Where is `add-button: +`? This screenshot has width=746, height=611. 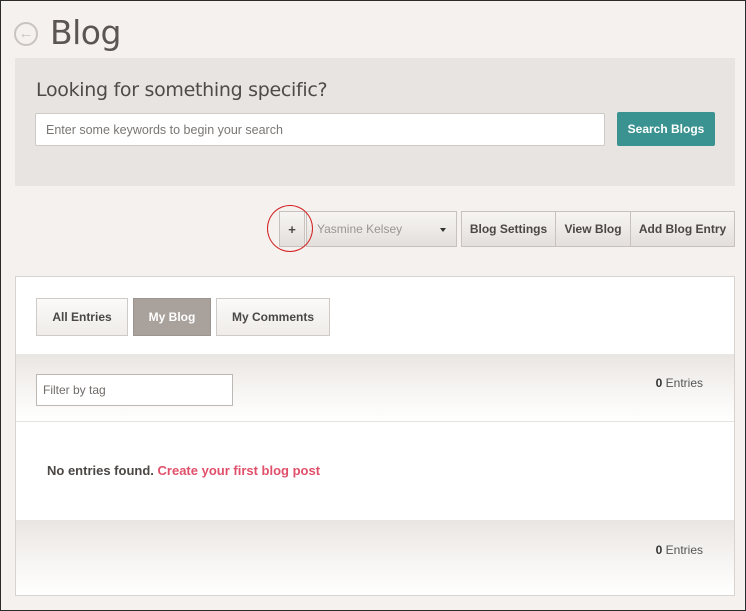 add-button: + is located at coordinates (292, 229).